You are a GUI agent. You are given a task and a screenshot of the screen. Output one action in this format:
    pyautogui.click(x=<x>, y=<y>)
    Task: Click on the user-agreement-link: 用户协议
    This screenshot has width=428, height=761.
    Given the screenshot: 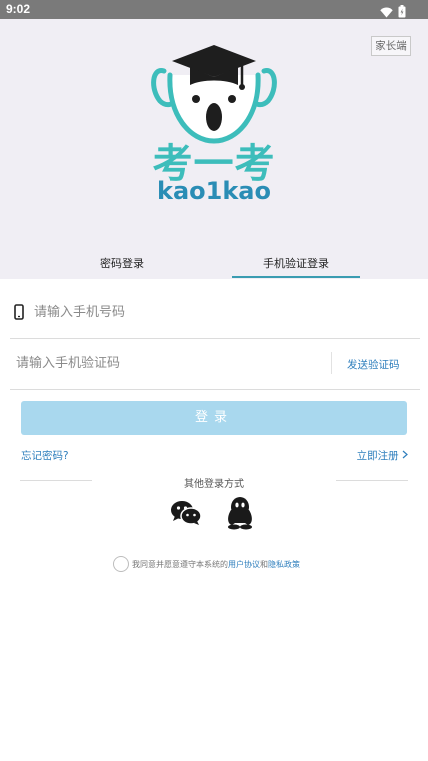 What is the action you would take?
    pyautogui.click(x=244, y=564)
    